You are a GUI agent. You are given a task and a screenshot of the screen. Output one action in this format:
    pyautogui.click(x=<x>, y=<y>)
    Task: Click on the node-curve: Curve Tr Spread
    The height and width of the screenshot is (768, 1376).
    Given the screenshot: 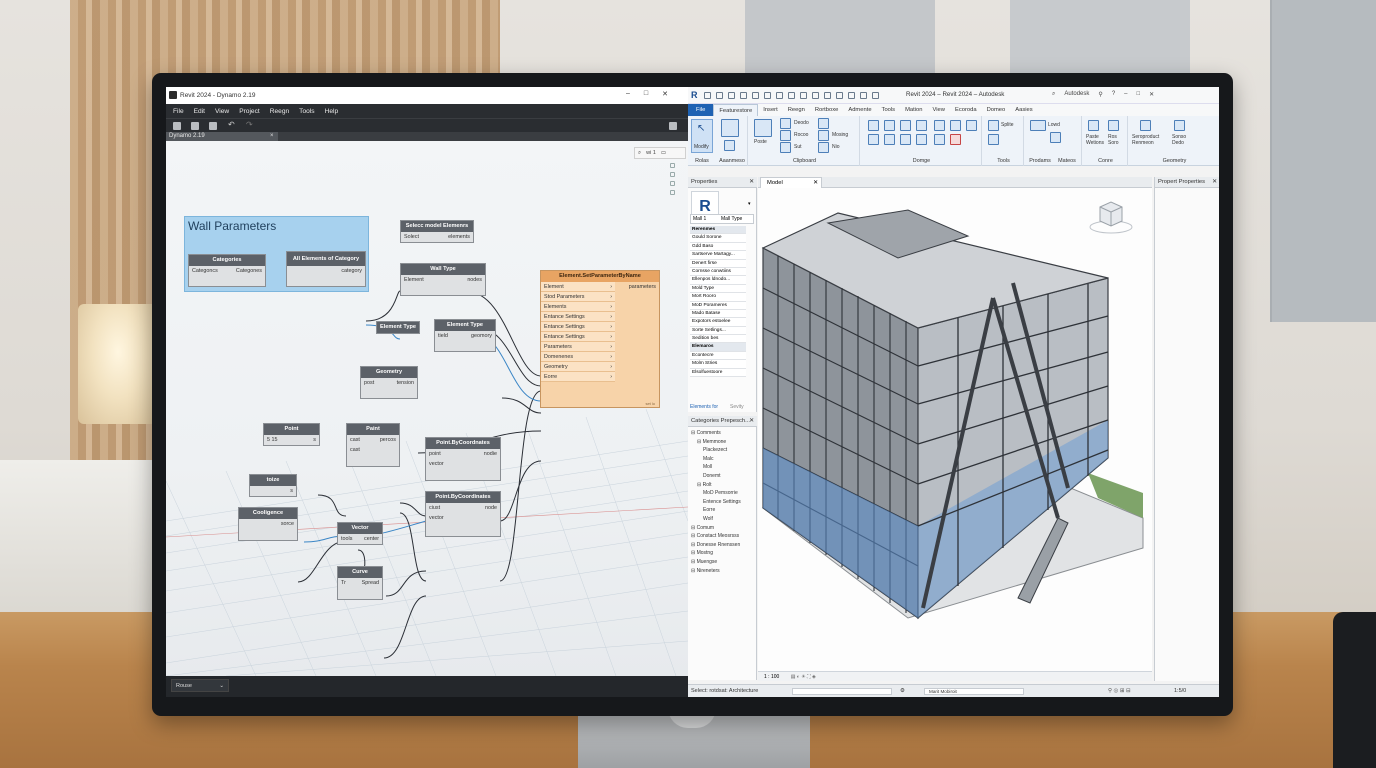 What is the action you would take?
    pyautogui.click(x=360, y=583)
    